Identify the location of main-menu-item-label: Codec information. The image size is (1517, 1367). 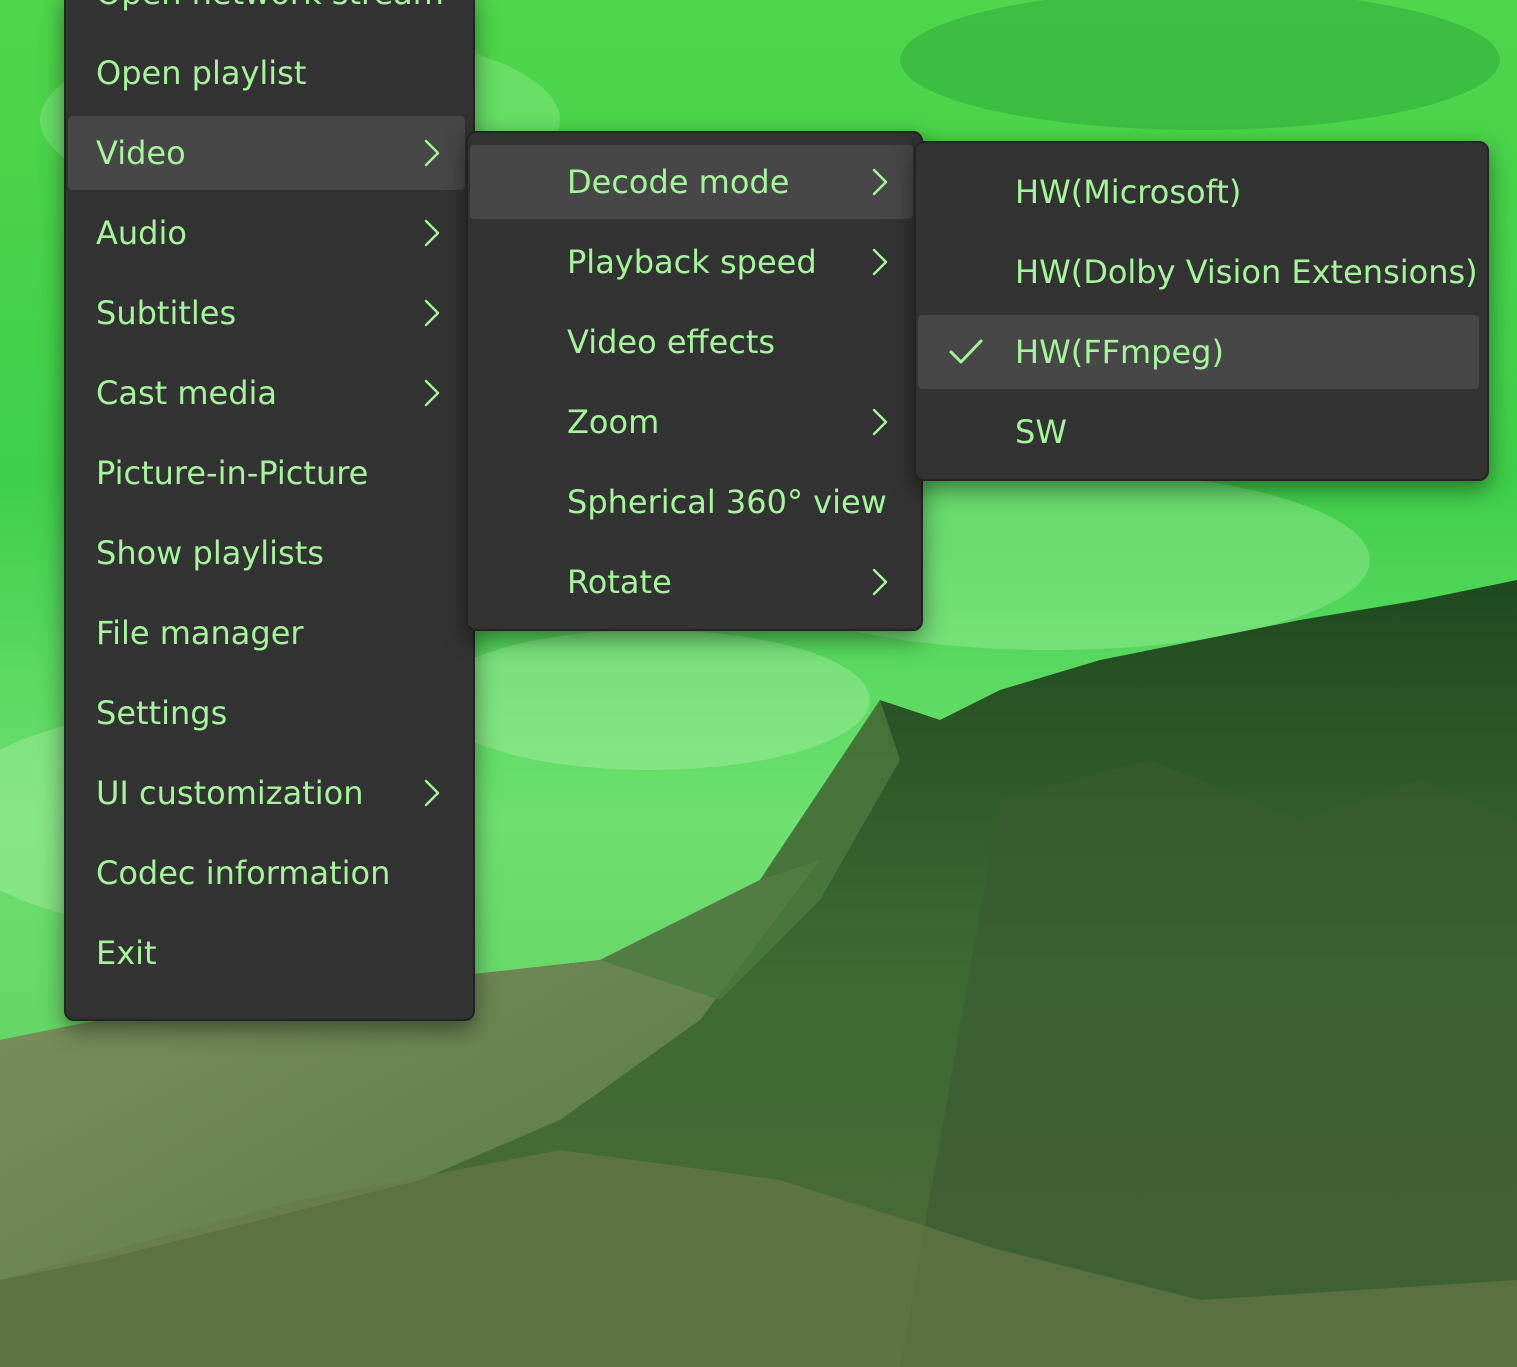
(243, 873).